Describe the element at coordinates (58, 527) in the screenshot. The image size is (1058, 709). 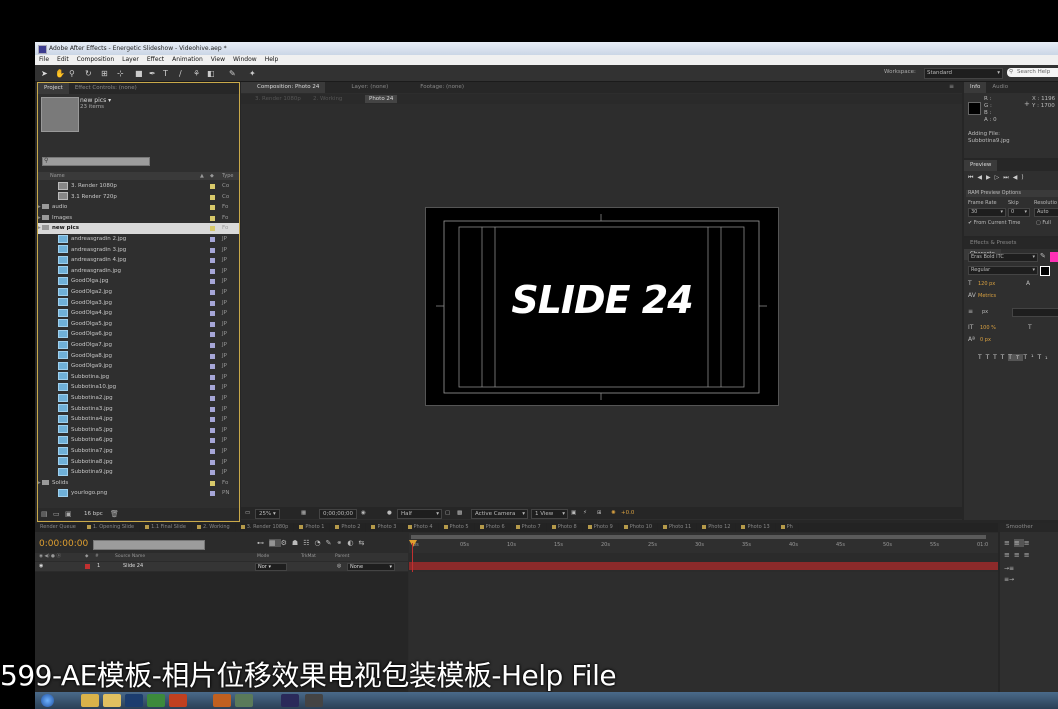
I see `timeline-tab: Render Queue` at that location.